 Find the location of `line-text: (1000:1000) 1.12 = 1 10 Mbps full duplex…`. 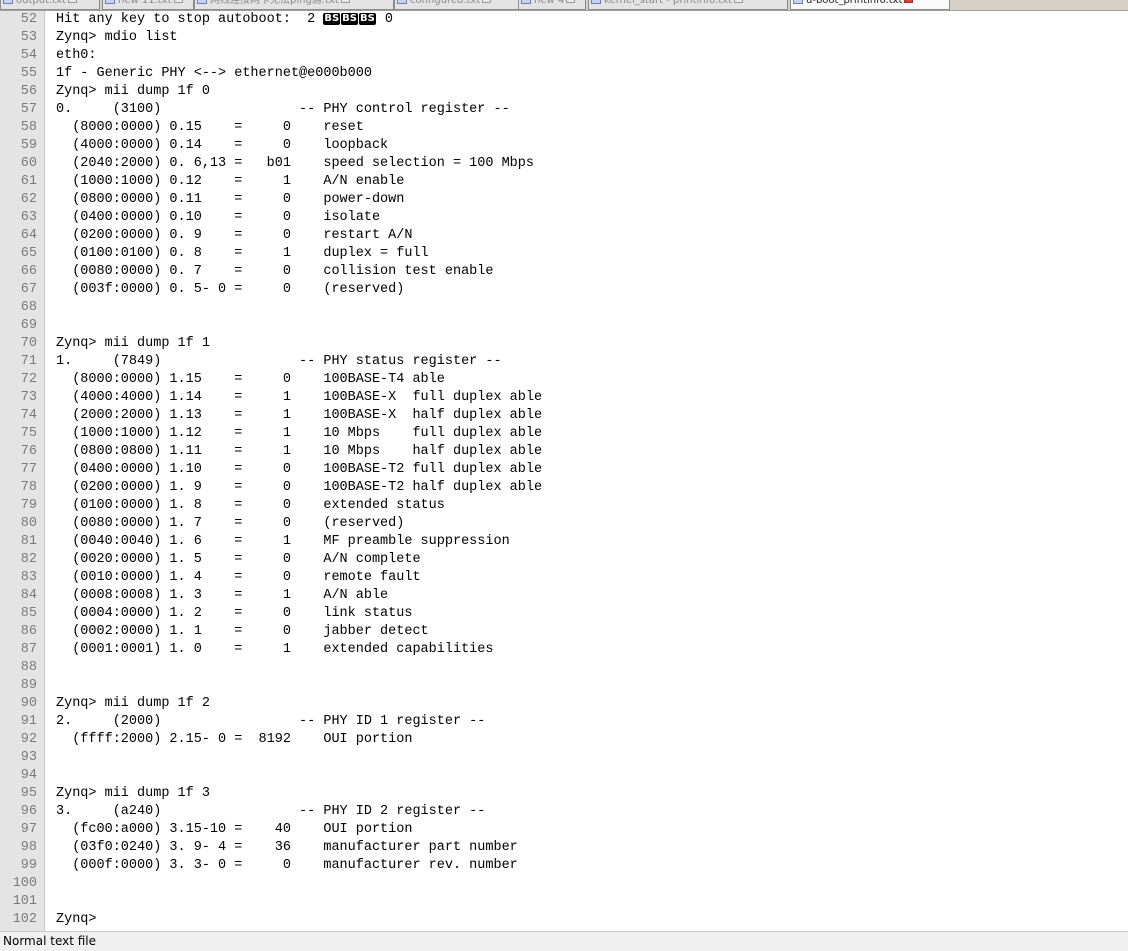

line-text: (1000:1000) 1.12 = 1 10 Mbps full duplex… is located at coordinates (299, 434).